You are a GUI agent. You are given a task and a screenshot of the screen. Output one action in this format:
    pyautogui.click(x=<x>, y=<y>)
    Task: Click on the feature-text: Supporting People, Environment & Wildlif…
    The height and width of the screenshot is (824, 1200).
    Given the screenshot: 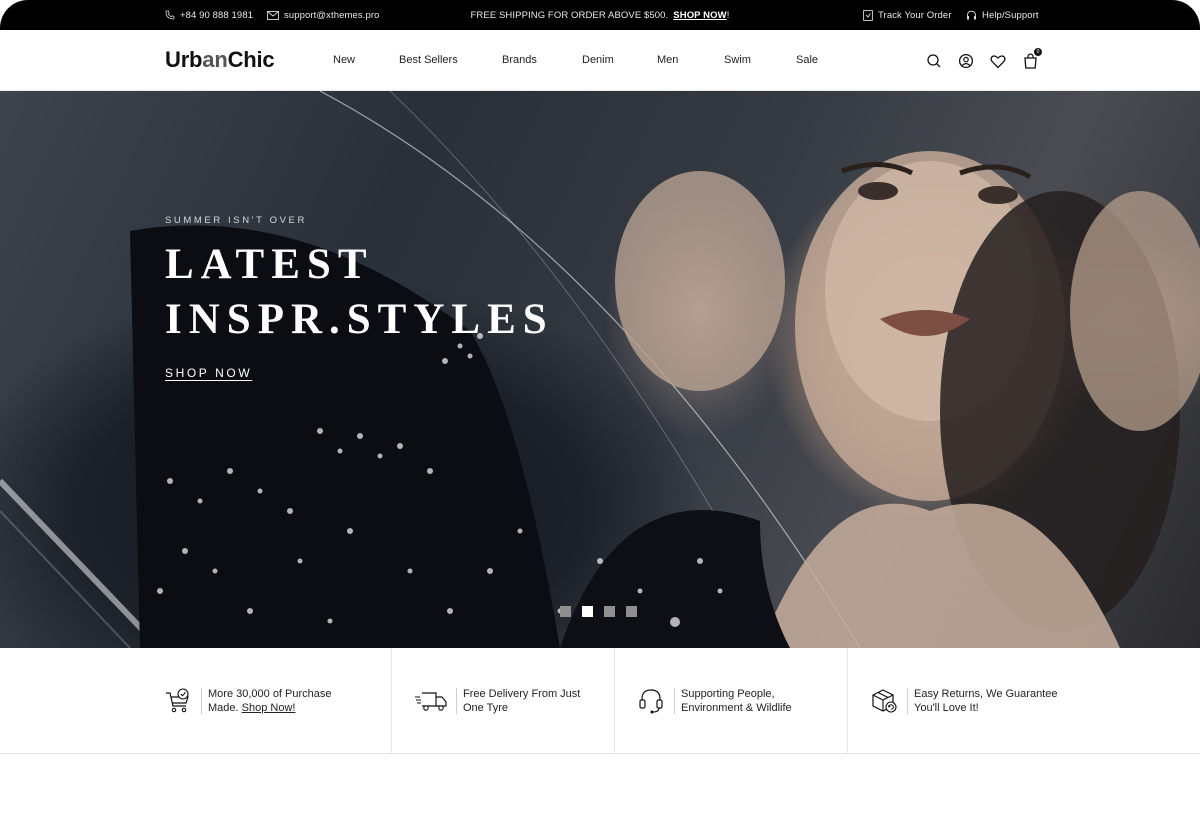 What is the action you would take?
    pyautogui.click(x=736, y=701)
    